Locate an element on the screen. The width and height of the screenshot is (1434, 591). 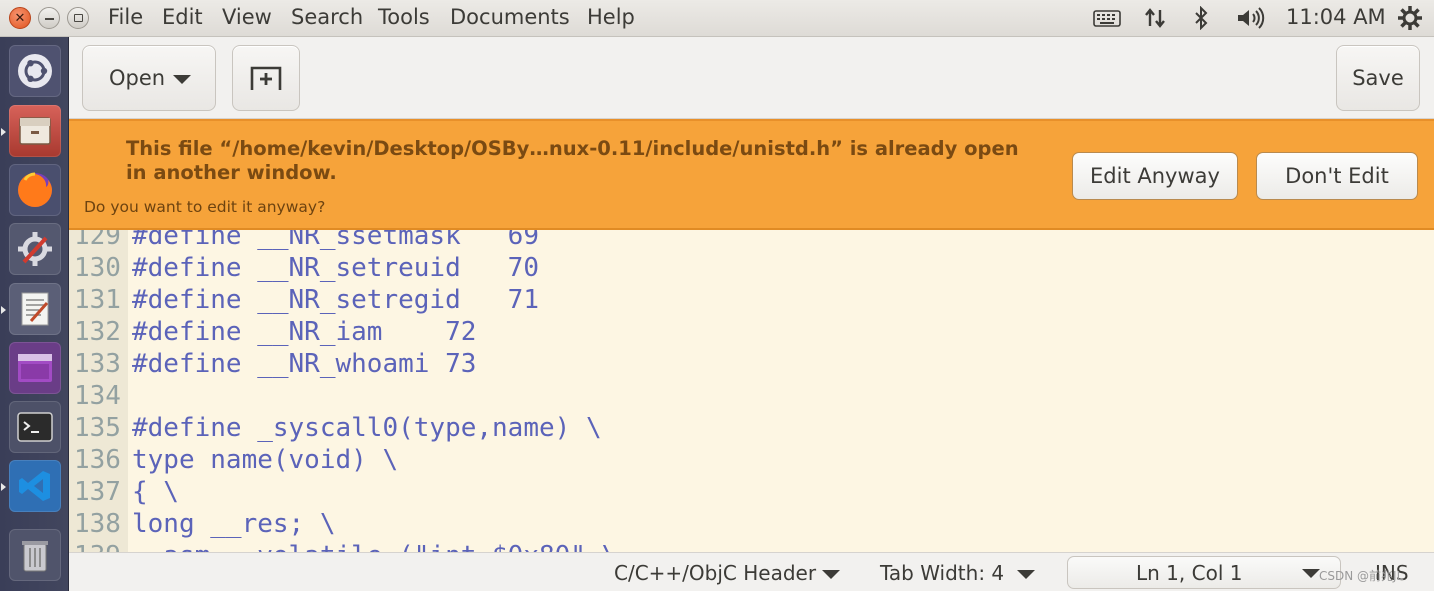
system-settings-icon is located at coordinates (35, 249).